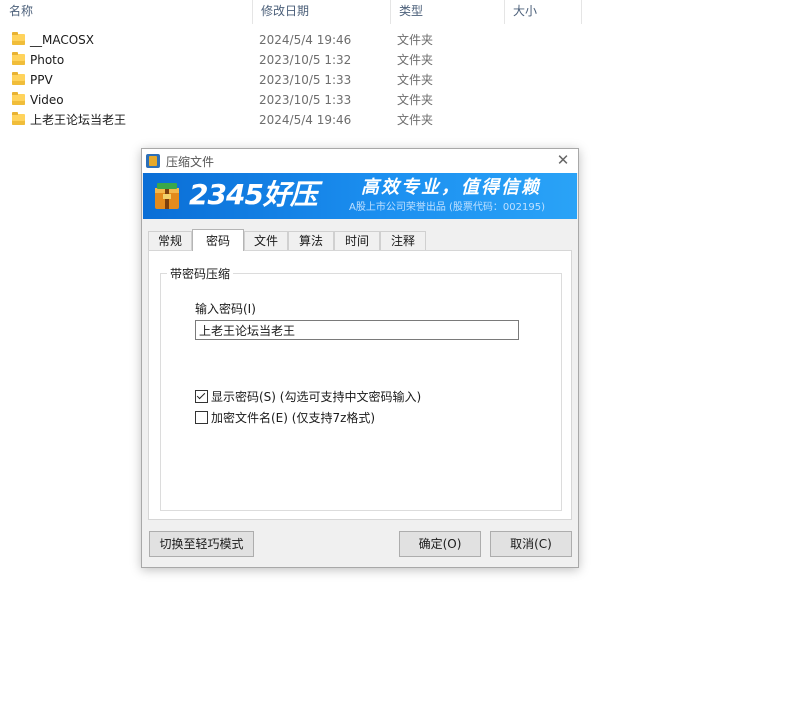 The image size is (800, 705). What do you see at coordinates (200, 273) in the screenshot?
I see `group-title: 带密码压缩` at bounding box center [200, 273].